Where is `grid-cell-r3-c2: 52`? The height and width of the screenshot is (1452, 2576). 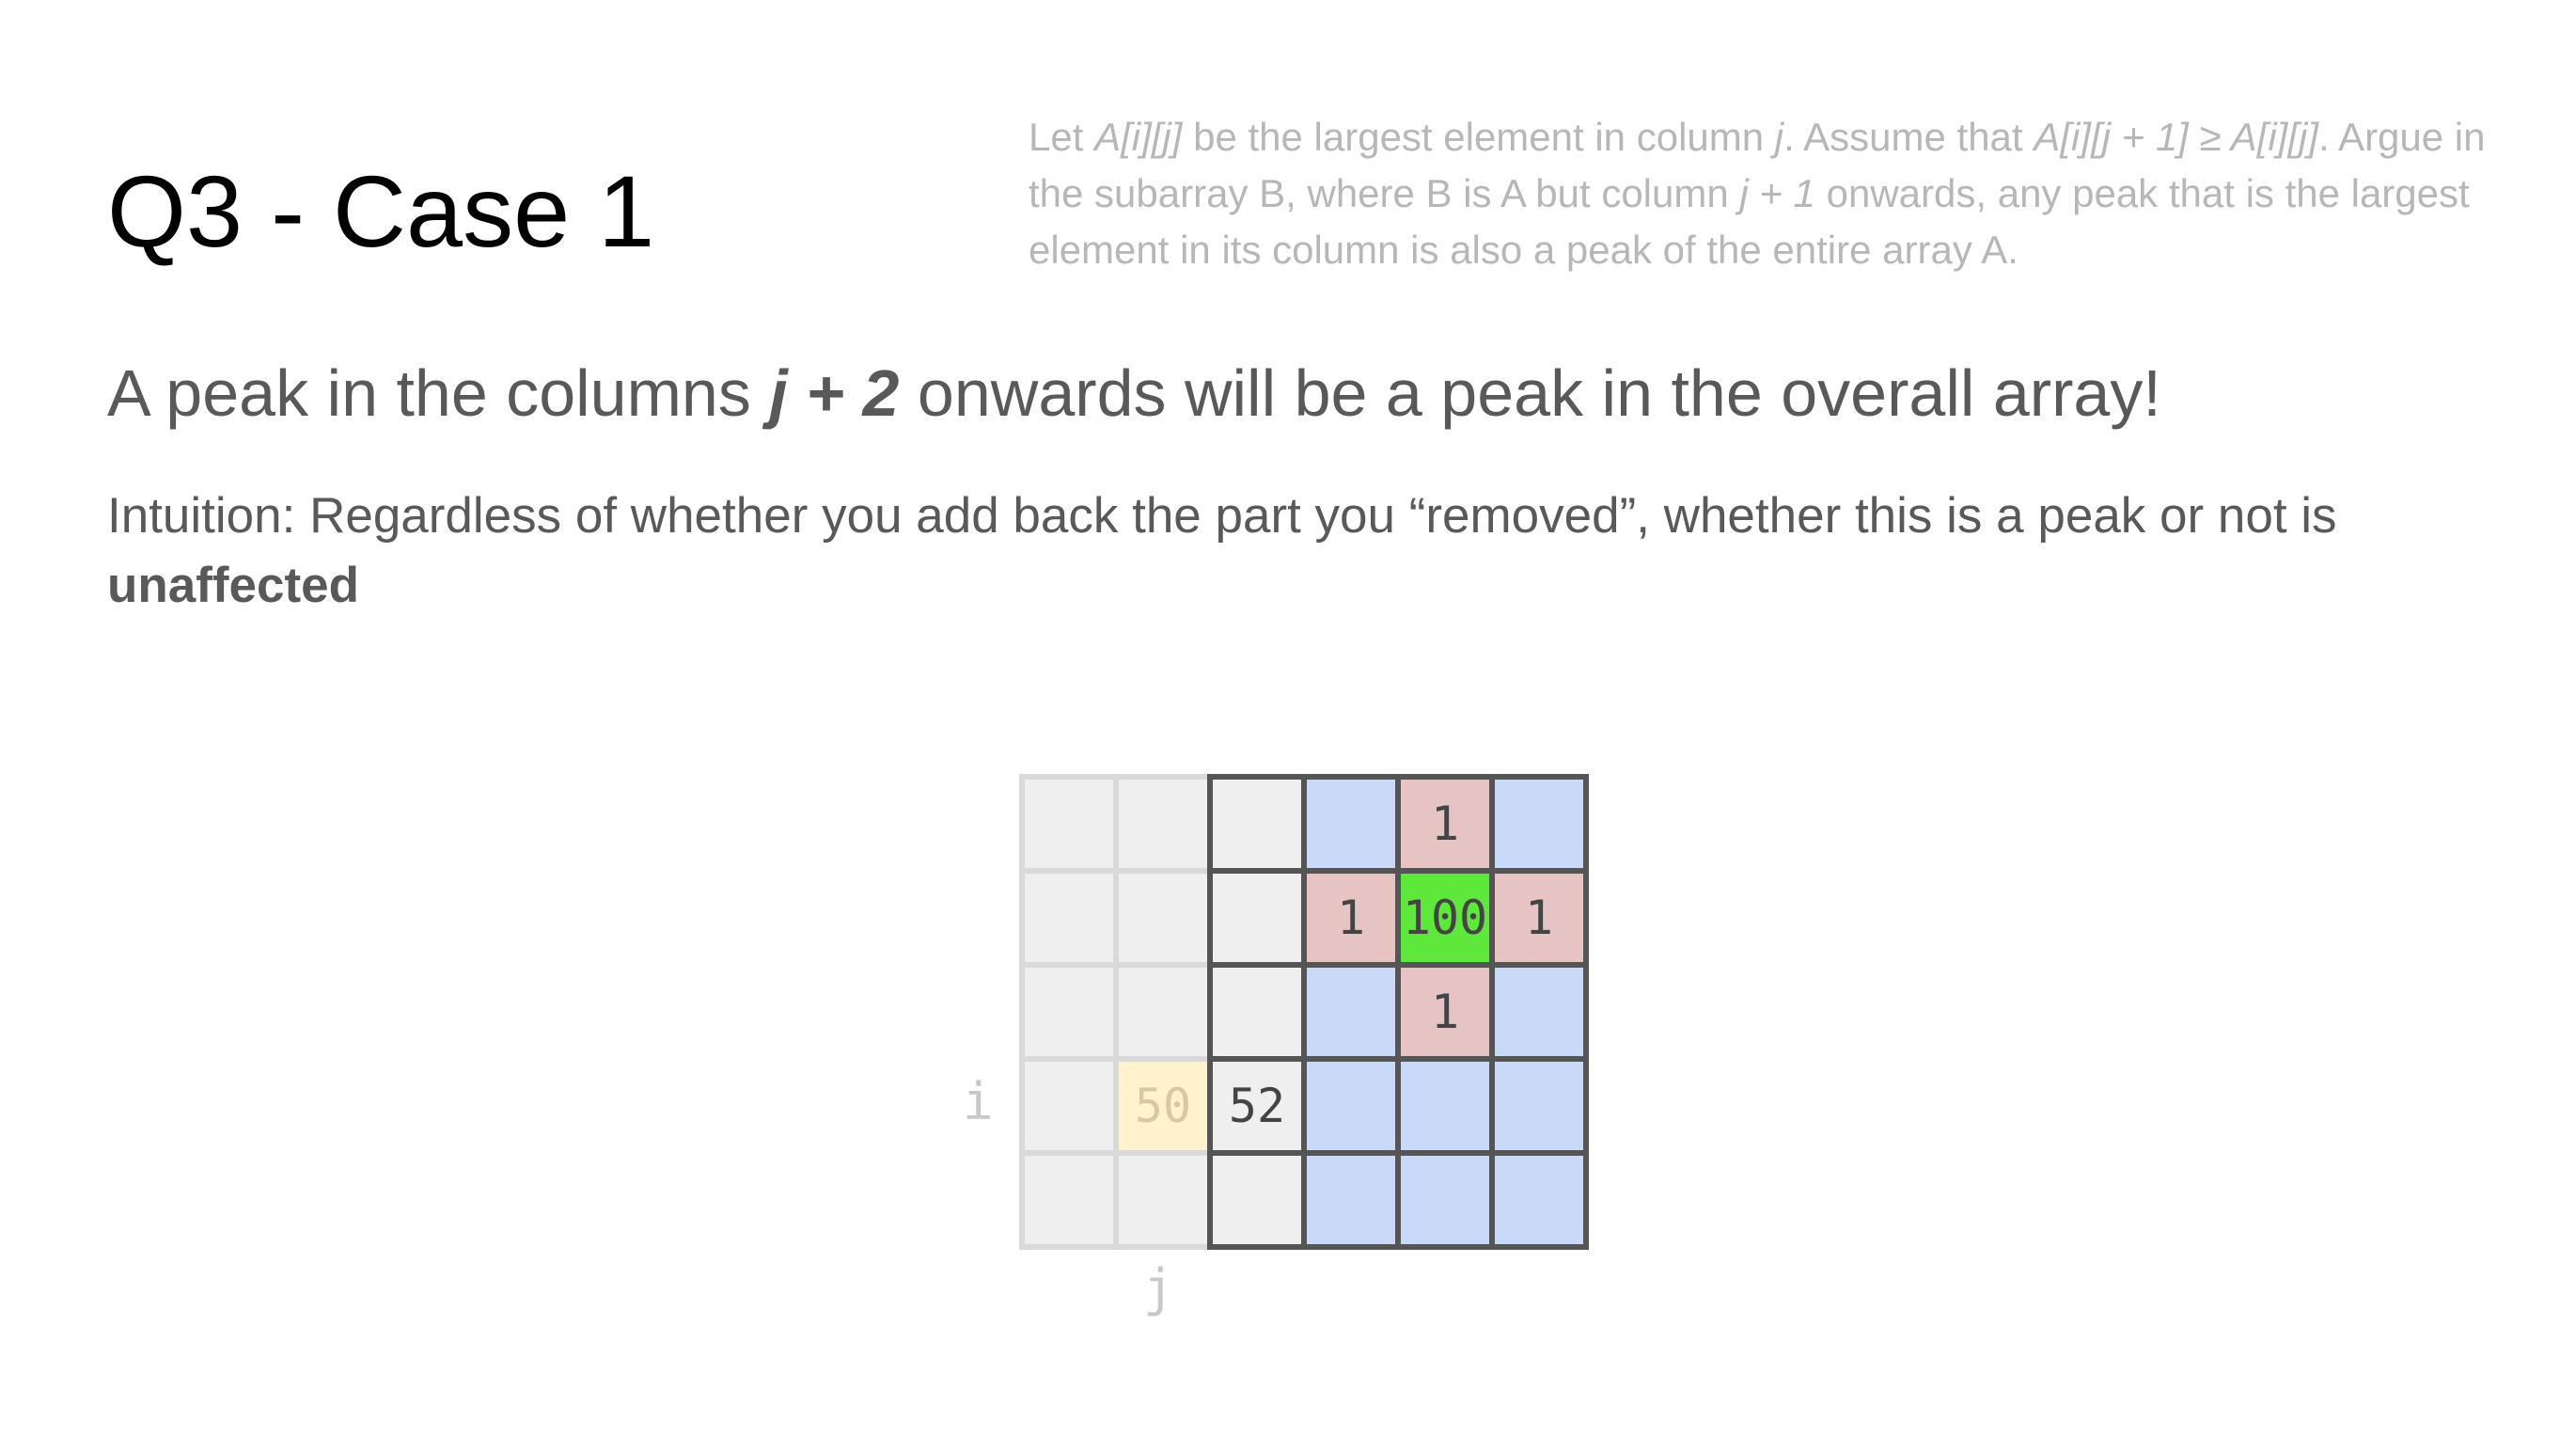 grid-cell-r3-c2: 52 is located at coordinates (1257, 1106).